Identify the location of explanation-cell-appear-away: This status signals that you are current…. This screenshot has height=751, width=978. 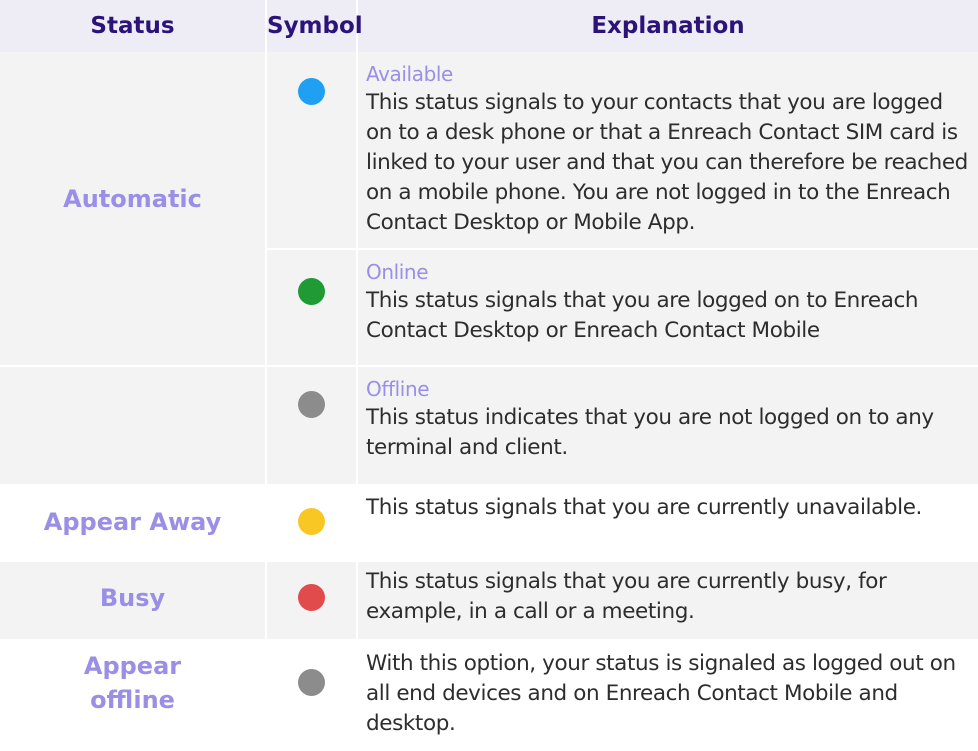
(668, 524).